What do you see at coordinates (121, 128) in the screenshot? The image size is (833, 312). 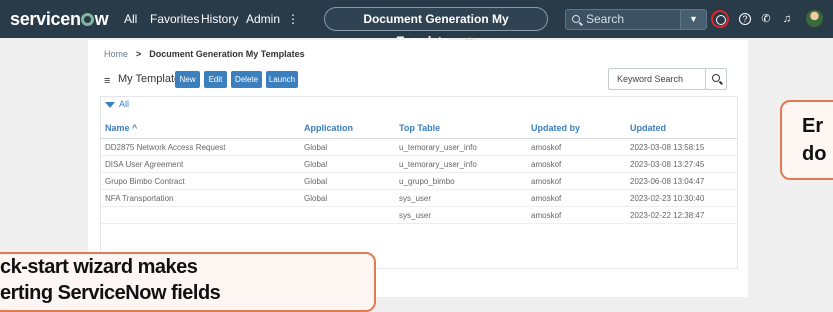 I see `column-header-name: Name ^` at bounding box center [121, 128].